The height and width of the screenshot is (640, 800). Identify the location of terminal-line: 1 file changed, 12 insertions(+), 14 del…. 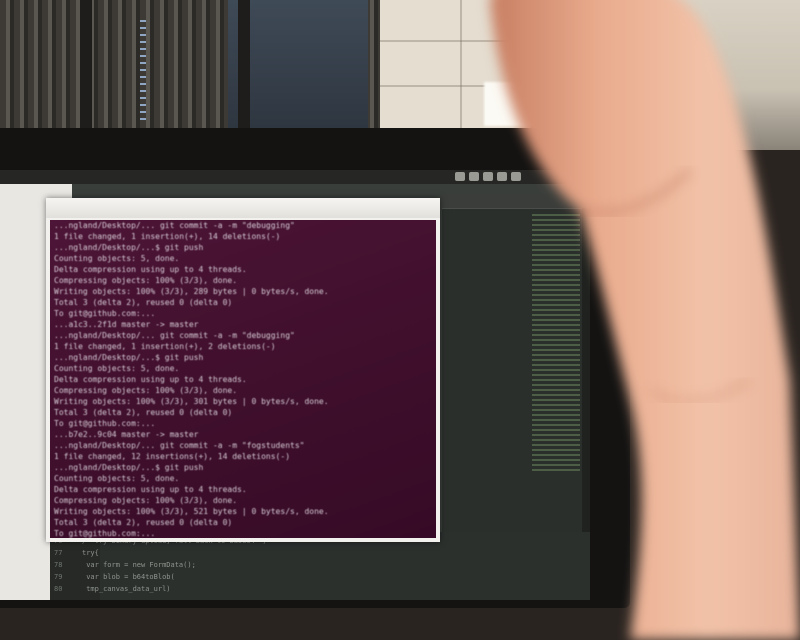
(172, 456).